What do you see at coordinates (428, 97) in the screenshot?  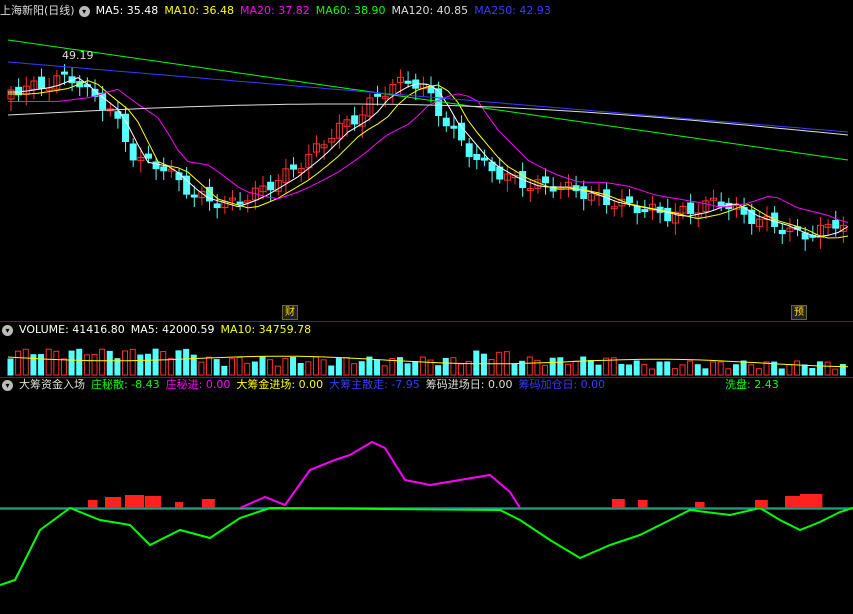 I see `ma250-line` at bounding box center [428, 97].